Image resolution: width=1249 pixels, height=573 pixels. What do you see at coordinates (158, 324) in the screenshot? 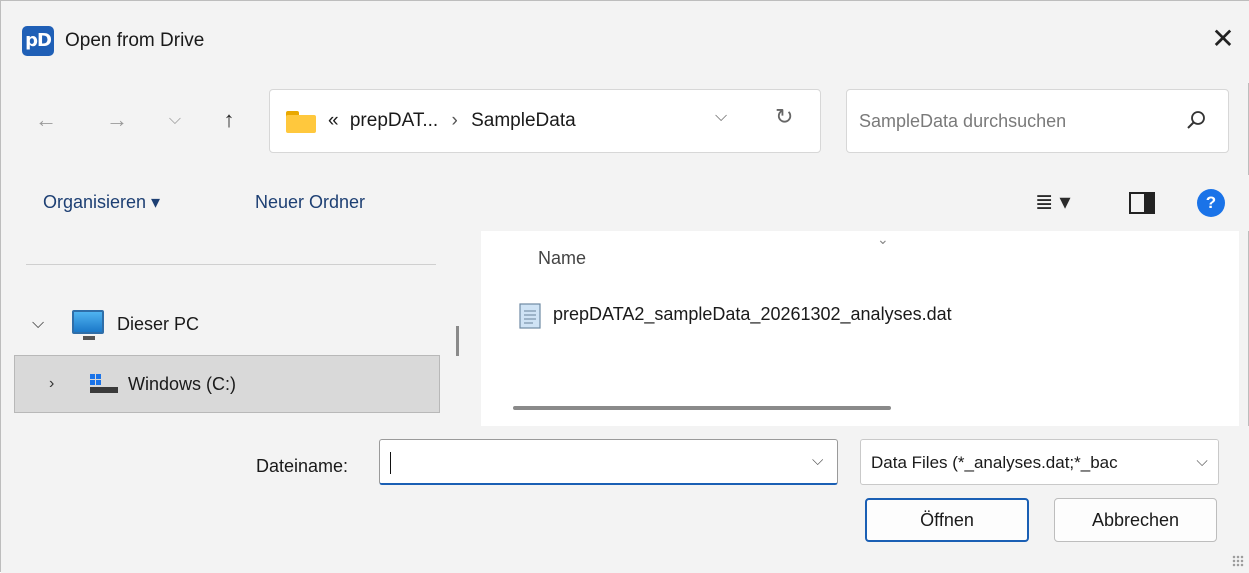
I see `nav-item-label: Dieser PC` at bounding box center [158, 324].